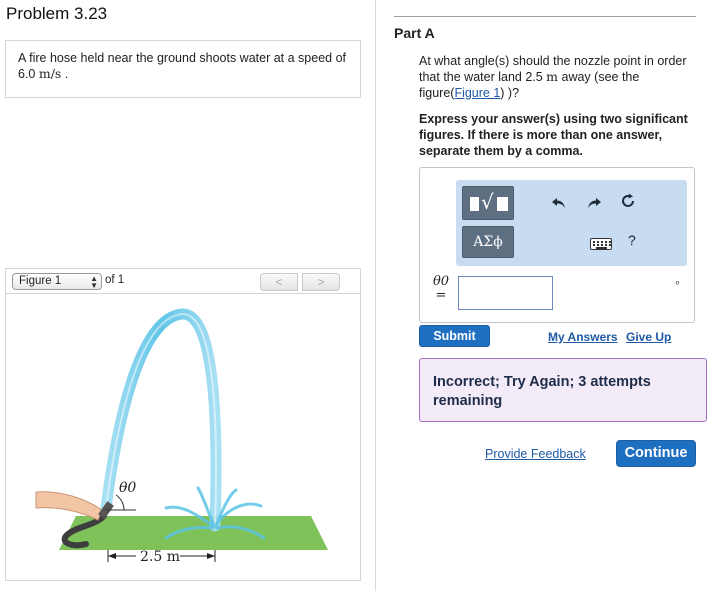 Image resolution: width=721 pixels, height=591 pixels. What do you see at coordinates (594, 204) in the screenshot?
I see `redo-icon` at bounding box center [594, 204].